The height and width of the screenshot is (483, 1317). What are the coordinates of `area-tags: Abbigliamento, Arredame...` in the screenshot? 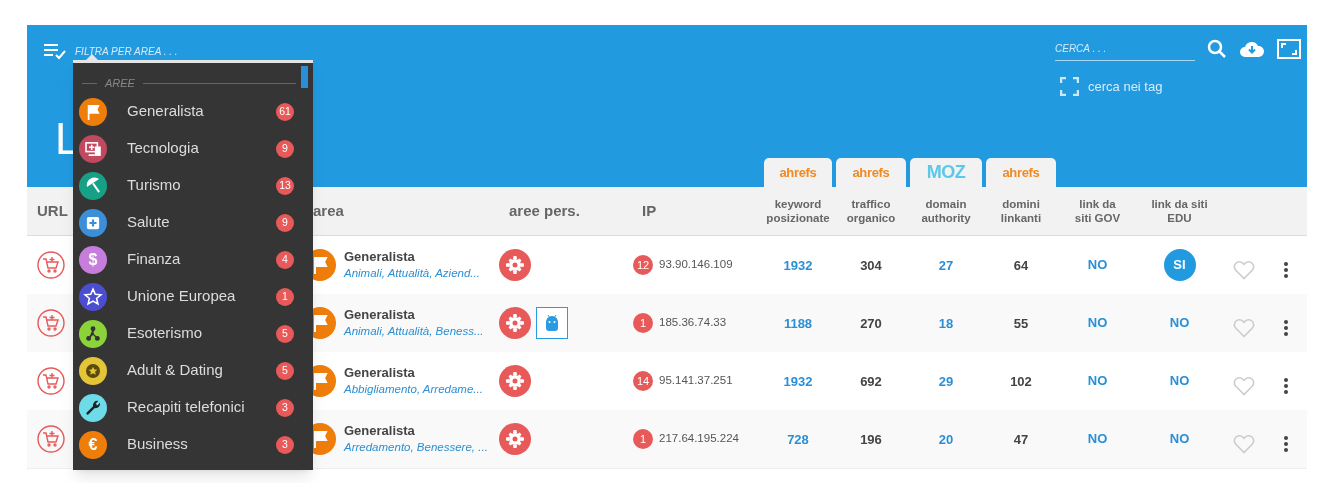 It's located at (413, 389).